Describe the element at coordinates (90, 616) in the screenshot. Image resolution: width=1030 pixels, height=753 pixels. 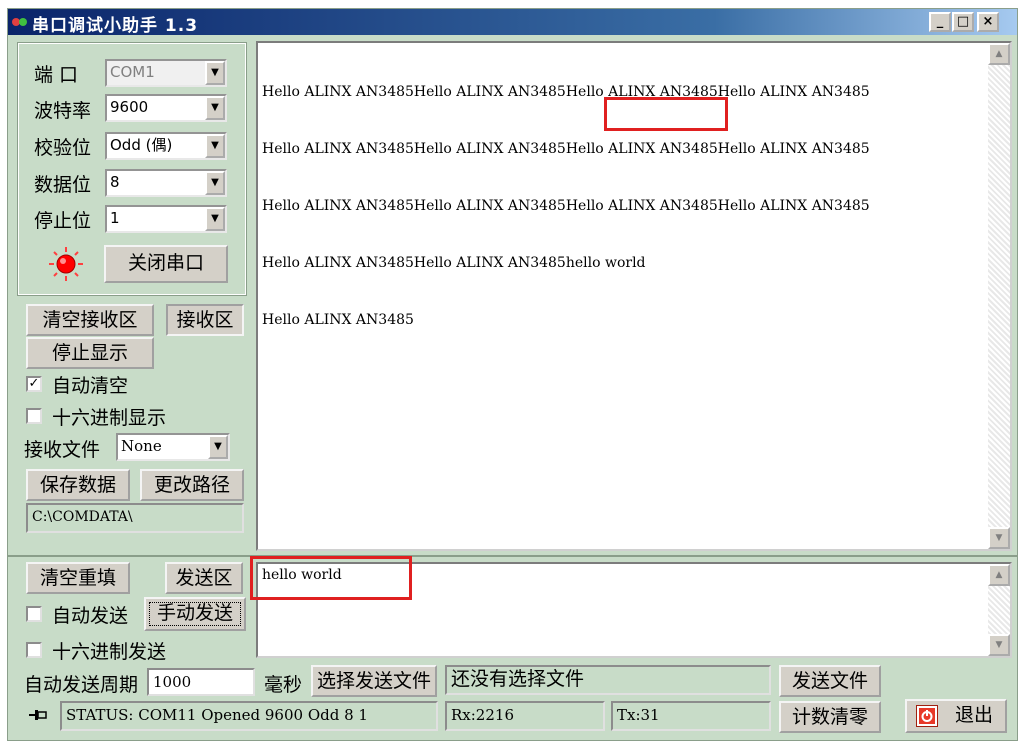
I see `auto-send-label: 自动发送` at that location.